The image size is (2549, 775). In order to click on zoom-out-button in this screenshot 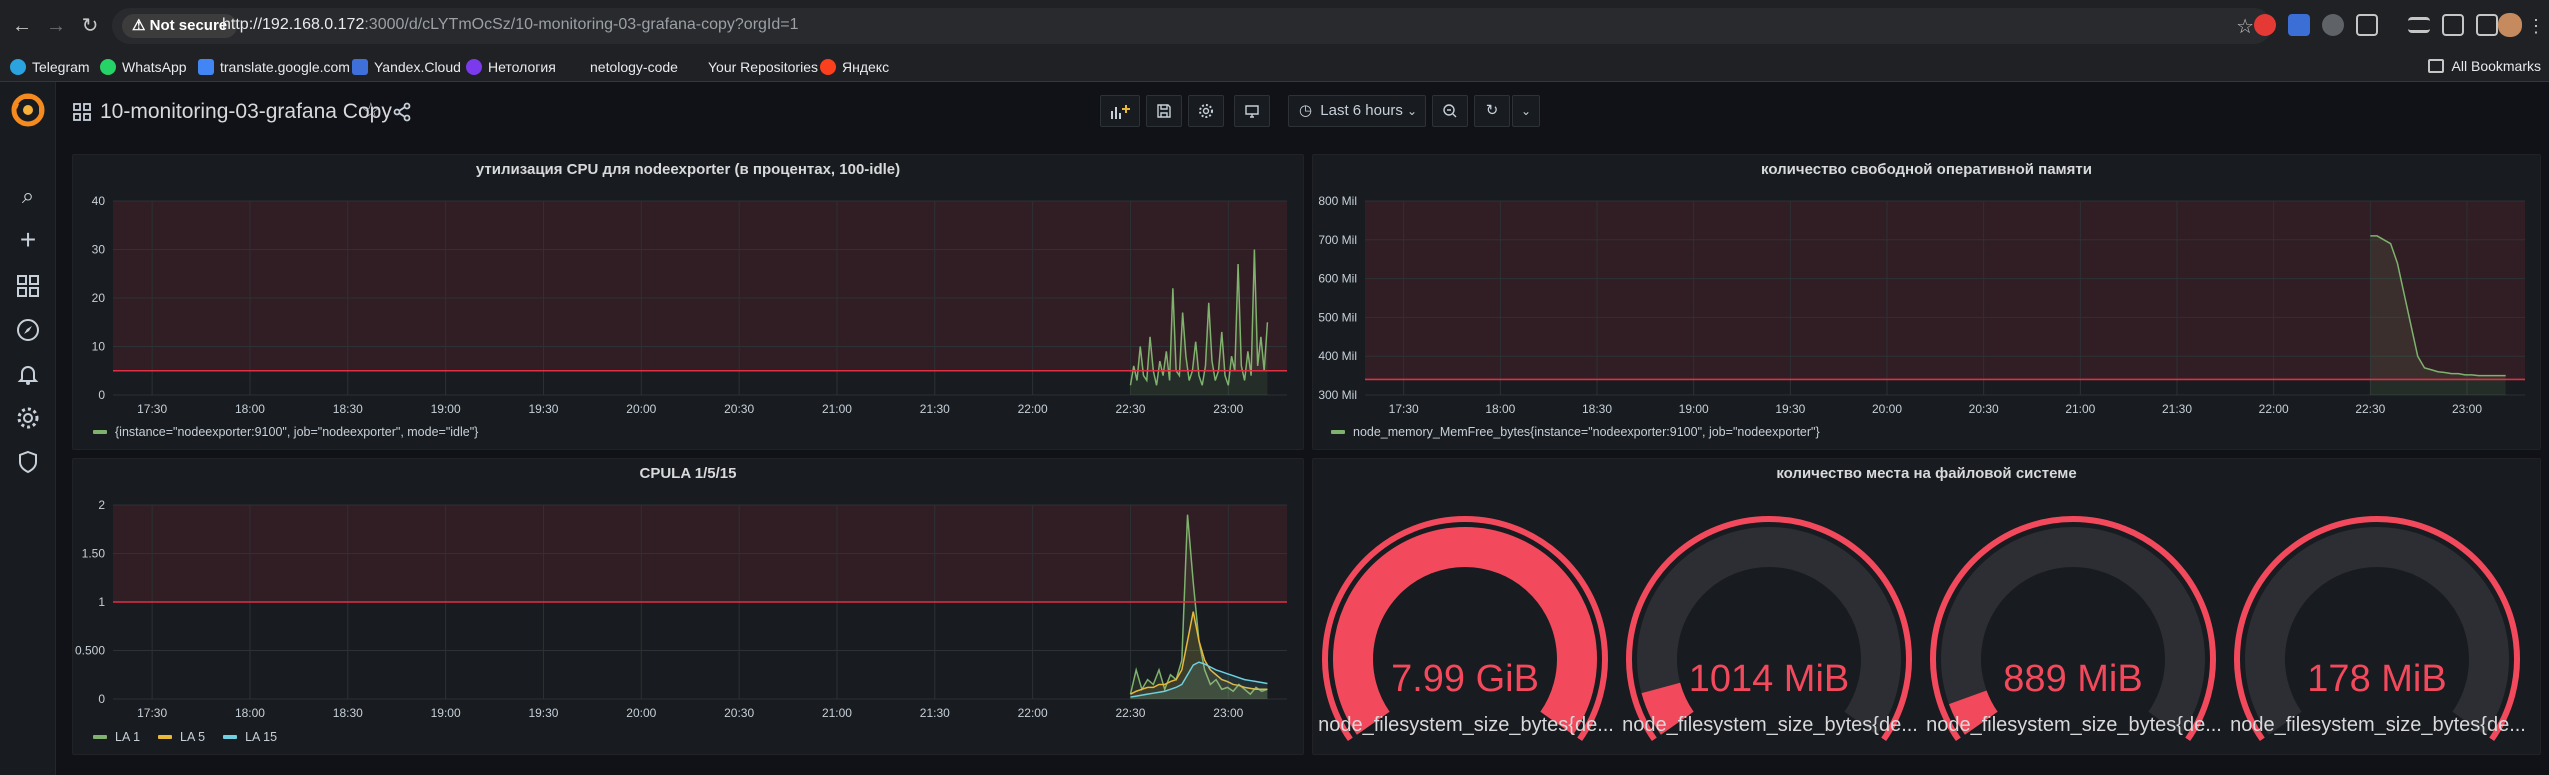, I will do `click(1450, 111)`.